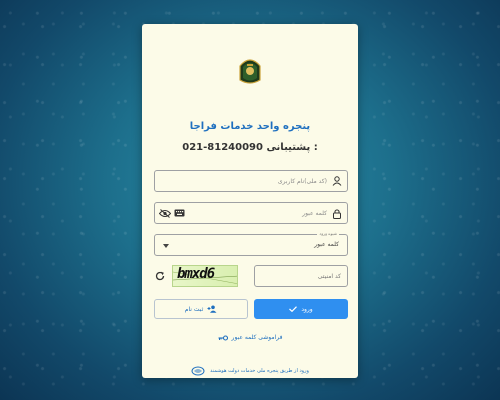  Describe the element at coordinates (328, 233) in the screenshot. I see `login-method-label: شیوه ورود` at that location.